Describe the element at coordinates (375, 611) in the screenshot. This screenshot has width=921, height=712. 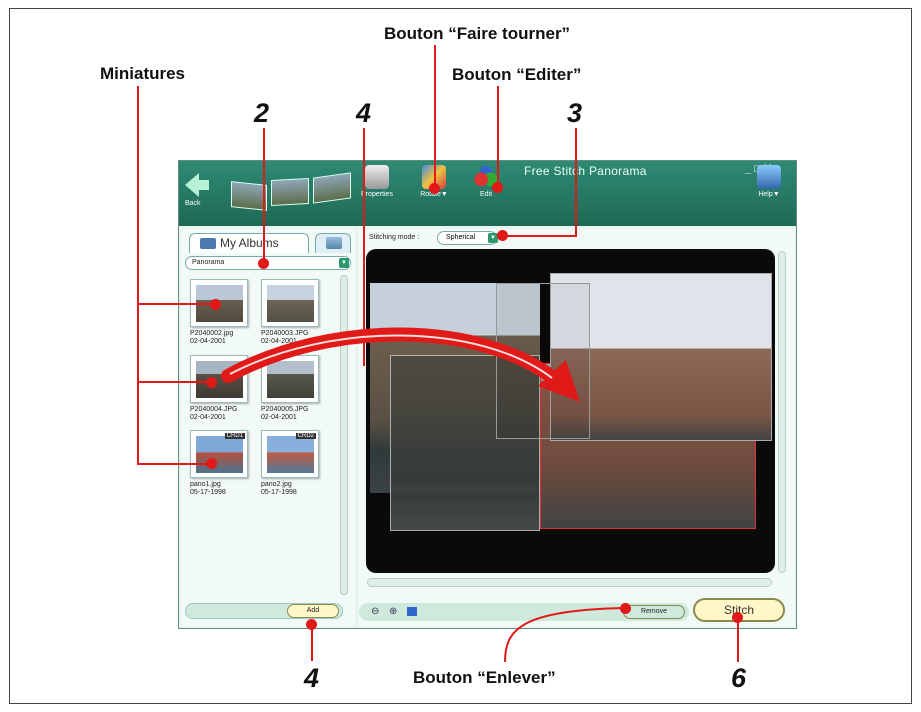
I see `zoom-out-icon: ⊖` at that location.